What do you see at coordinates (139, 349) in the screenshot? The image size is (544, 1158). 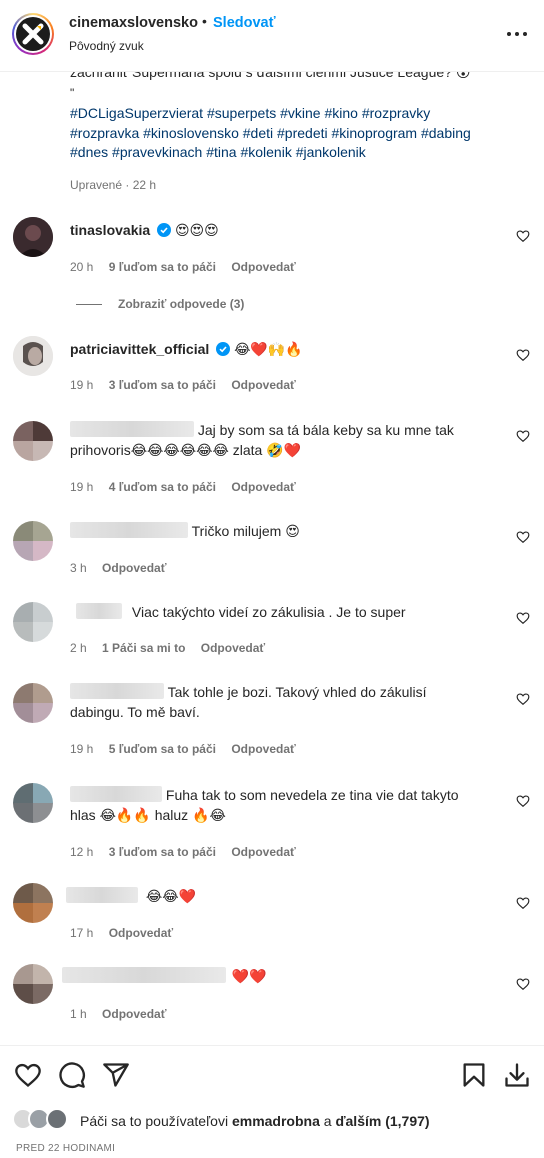 I see `comment-username: patriciavittek_official` at bounding box center [139, 349].